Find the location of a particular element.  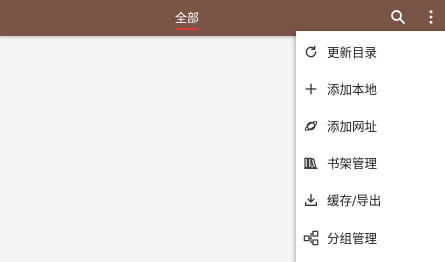

menu-item-cache-export: 缓存/导出 is located at coordinates (370, 199).